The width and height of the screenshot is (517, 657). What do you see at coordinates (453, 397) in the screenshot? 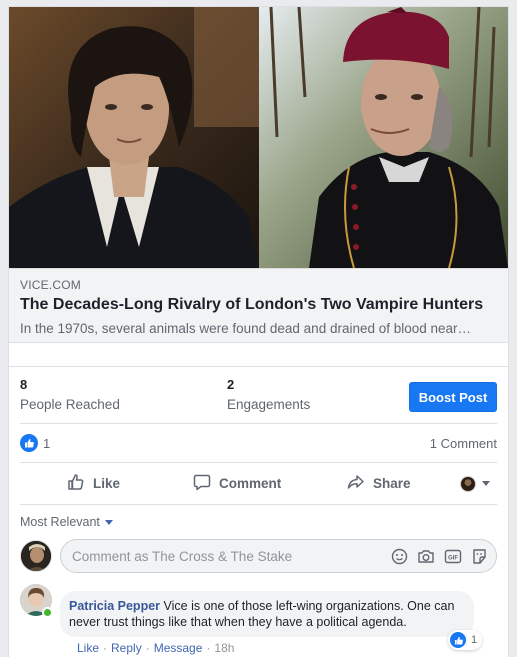
I see `boost-post-button: Boost Post` at bounding box center [453, 397].